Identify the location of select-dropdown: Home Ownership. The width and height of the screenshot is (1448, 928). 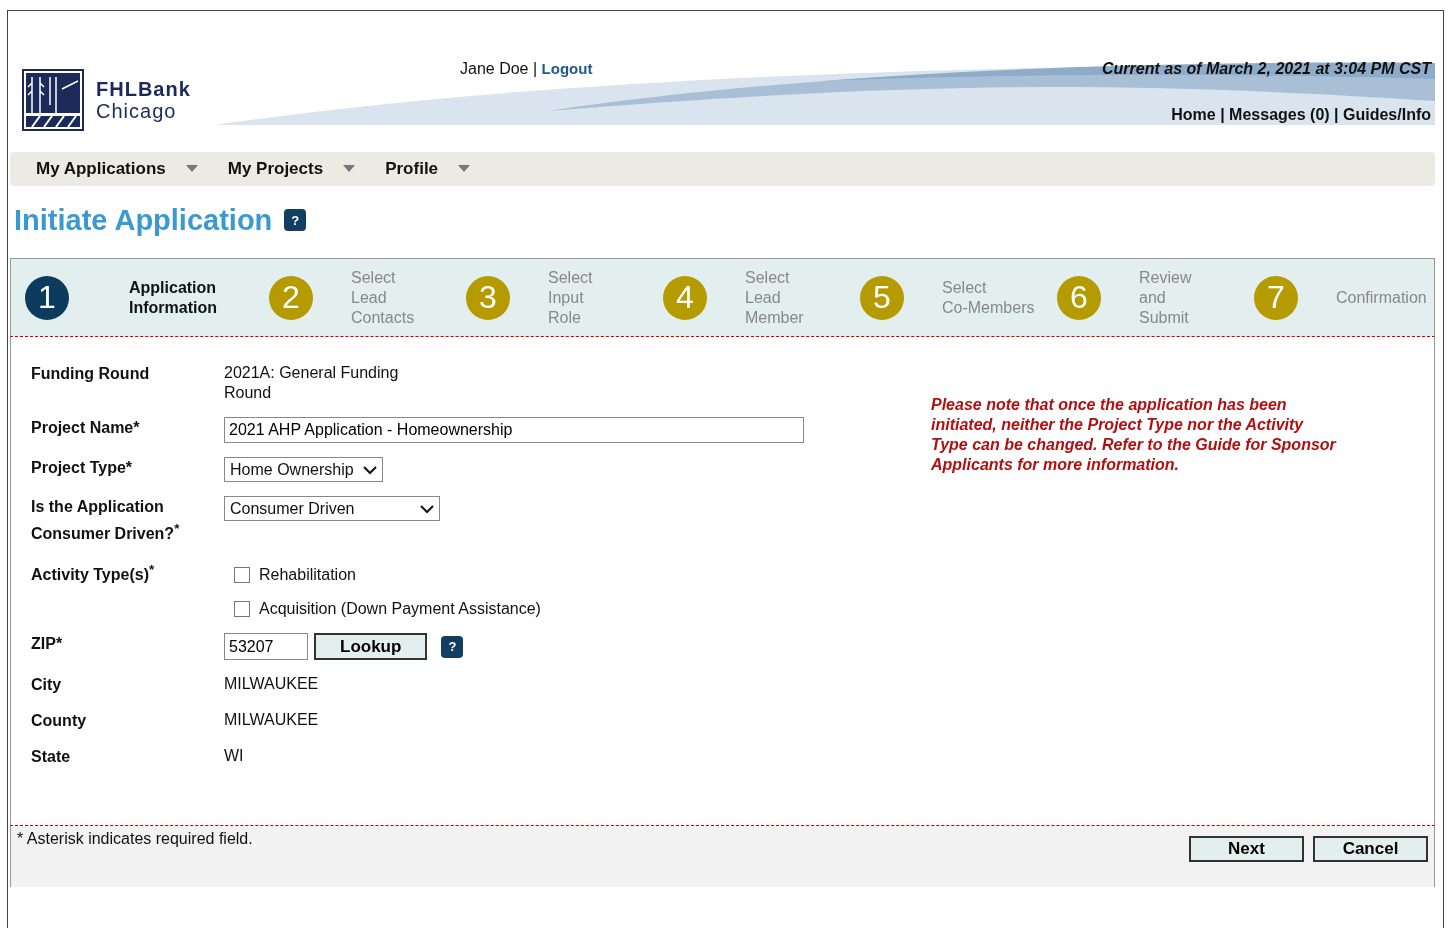
(303, 469).